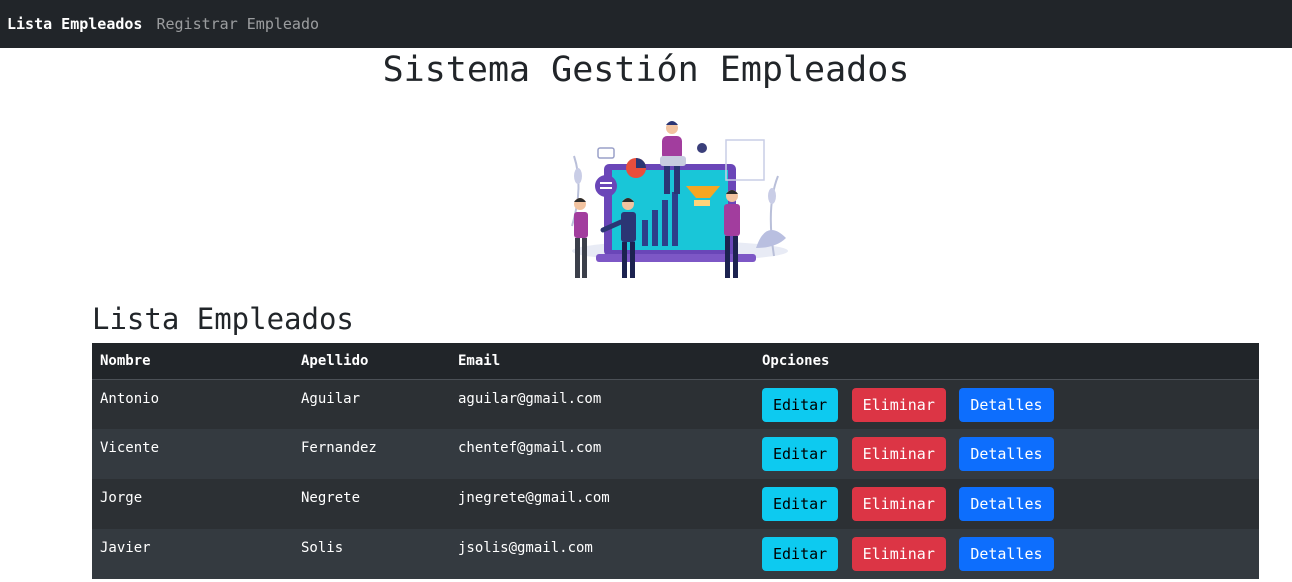 This screenshot has height=582, width=1292. What do you see at coordinates (74, 24) in the screenshot?
I see `nav-lista-empleados: Lista Empleados` at bounding box center [74, 24].